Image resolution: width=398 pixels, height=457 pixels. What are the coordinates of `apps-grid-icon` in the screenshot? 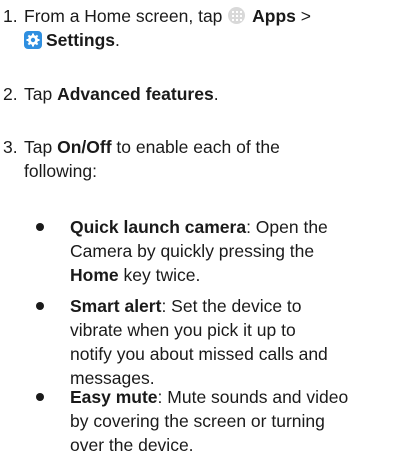 It's located at (237, 15).